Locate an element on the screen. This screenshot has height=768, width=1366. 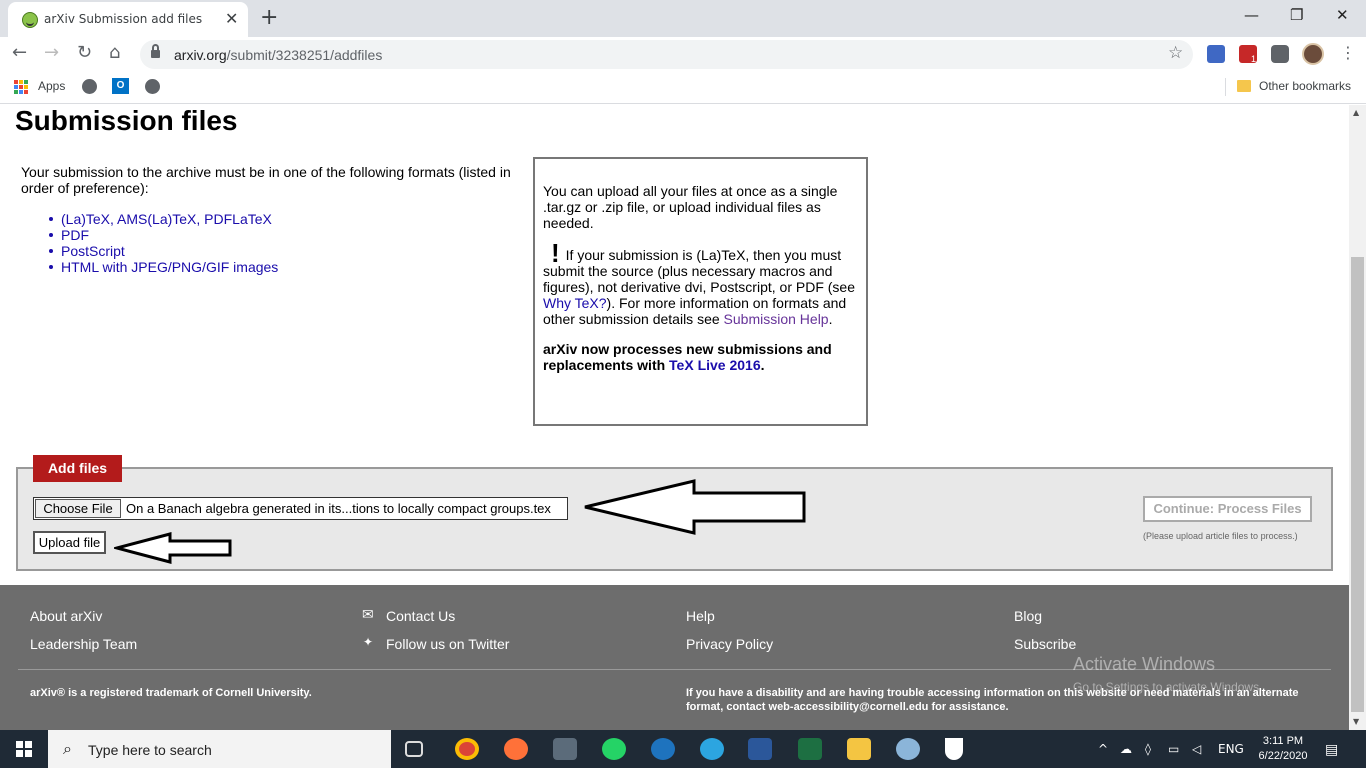
browser-tab: arXiv Submission add files ✕ is located at coordinates (128, 19).